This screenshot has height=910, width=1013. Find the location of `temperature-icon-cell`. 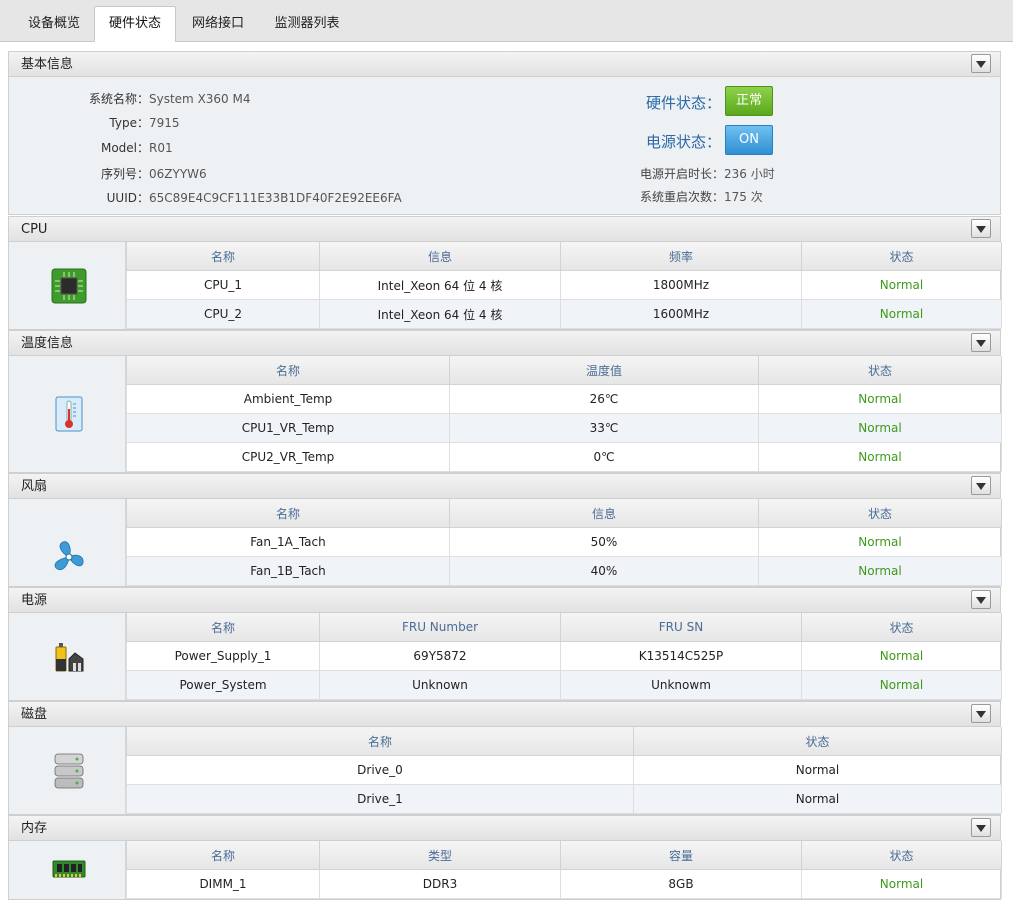

temperature-icon-cell is located at coordinates (67, 414).